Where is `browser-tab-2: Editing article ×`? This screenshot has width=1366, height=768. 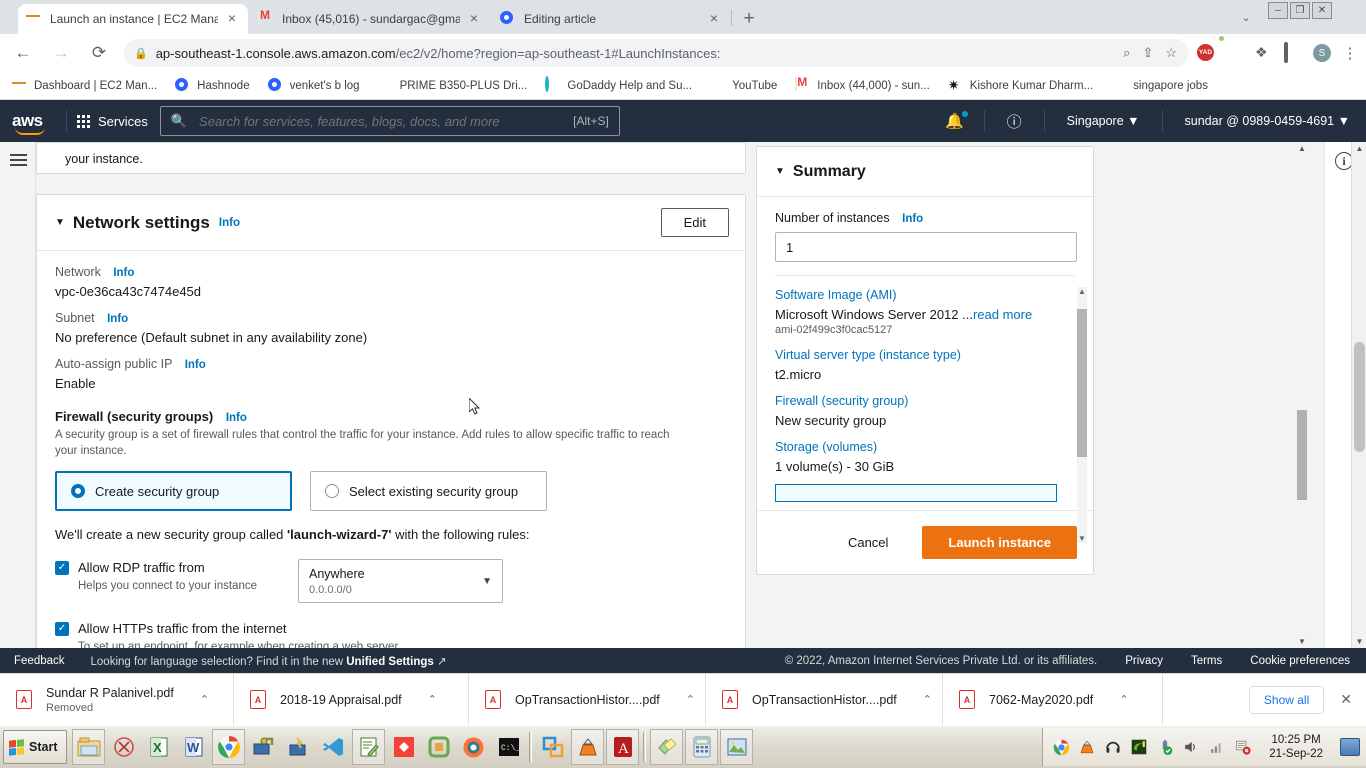 browser-tab-2: Editing article × is located at coordinates (611, 19).